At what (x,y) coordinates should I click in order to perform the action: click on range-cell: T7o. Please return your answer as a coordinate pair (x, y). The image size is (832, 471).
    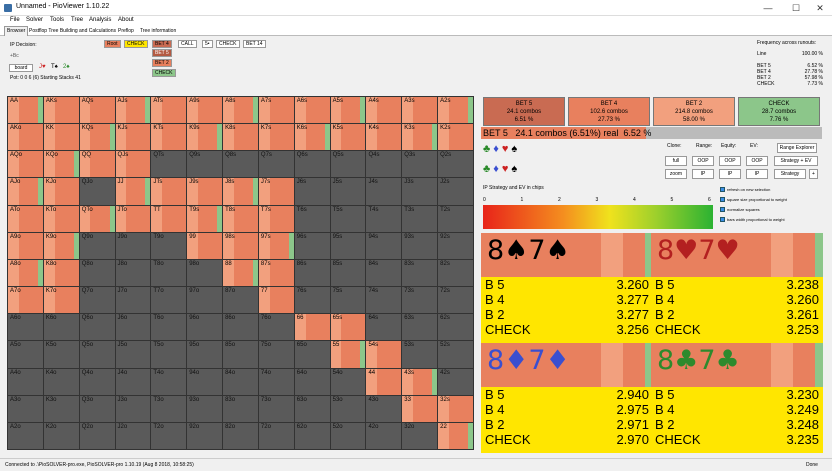
    Looking at the image, I should click on (169, 300).